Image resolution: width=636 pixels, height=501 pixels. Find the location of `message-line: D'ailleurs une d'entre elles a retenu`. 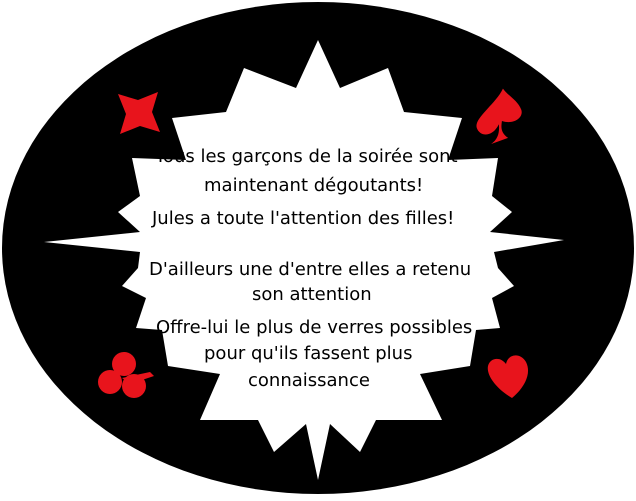

message-line: D'ailleurs une d'entre elles a retenu is located at coordinates (310, 269).